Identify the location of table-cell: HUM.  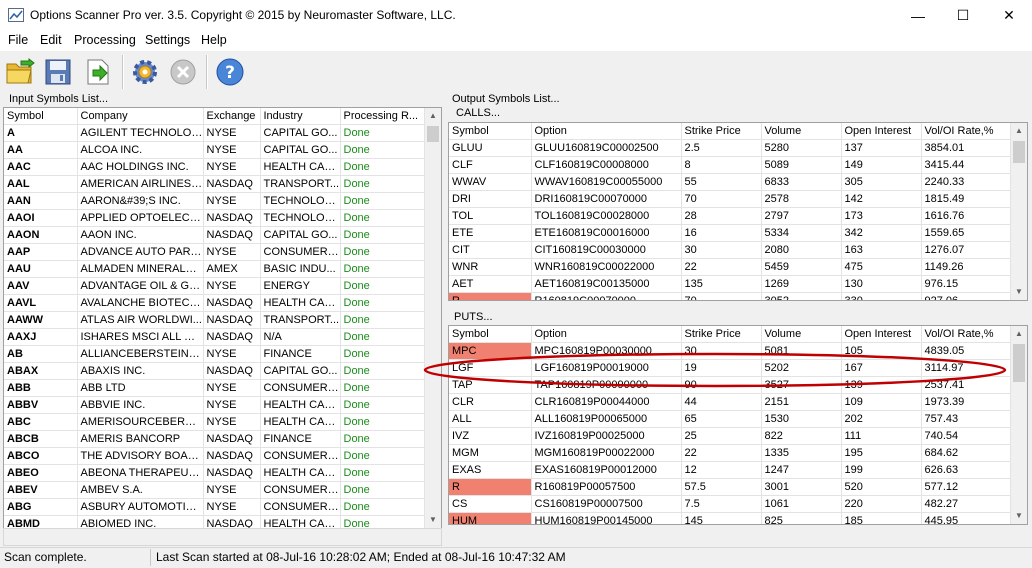
(490, 518).